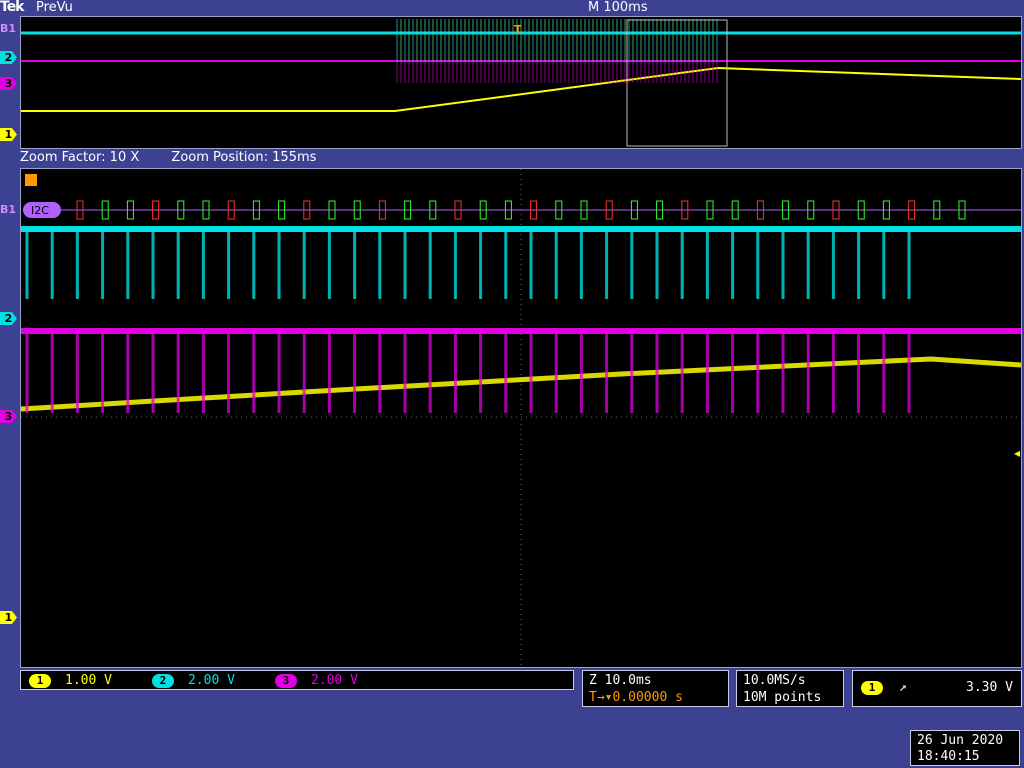 This screenshot has width=1024, height=768. Describe the element at coordinates (620, 680) in the screenshot. I see `zoom-scale: Z 10.0ms` at that location.